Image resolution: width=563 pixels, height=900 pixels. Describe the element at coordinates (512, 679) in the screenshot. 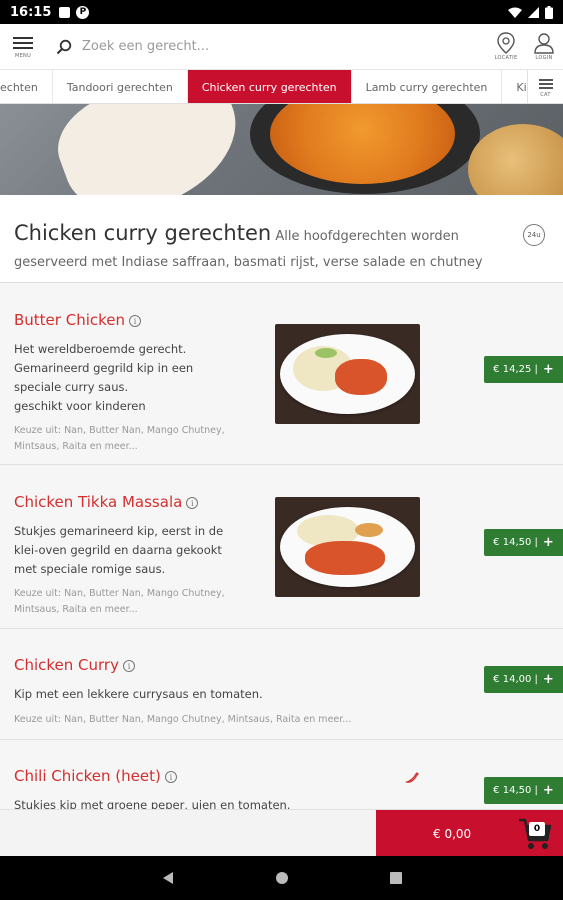

I see `item-price: € 14,00` at that location.